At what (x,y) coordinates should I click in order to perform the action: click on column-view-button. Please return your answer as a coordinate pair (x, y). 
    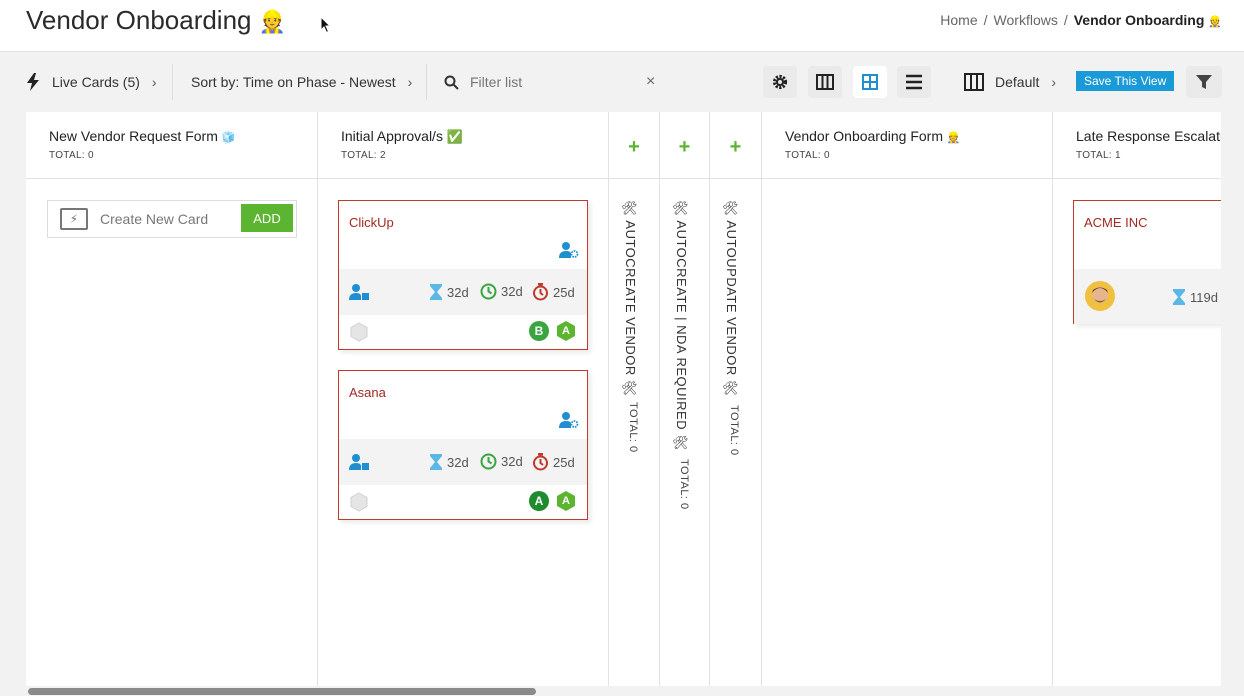
    Looking at the image, I should click on (825, 82).